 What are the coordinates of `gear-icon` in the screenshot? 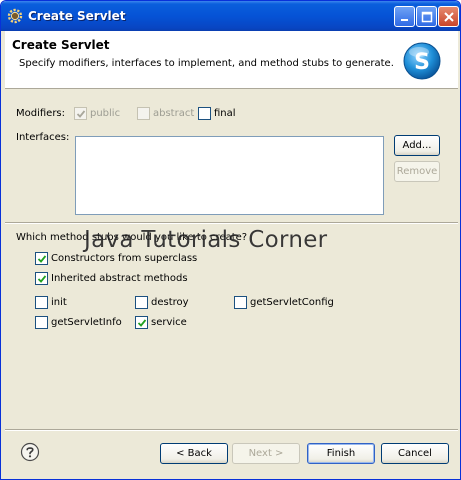 It's located at (15, 16).